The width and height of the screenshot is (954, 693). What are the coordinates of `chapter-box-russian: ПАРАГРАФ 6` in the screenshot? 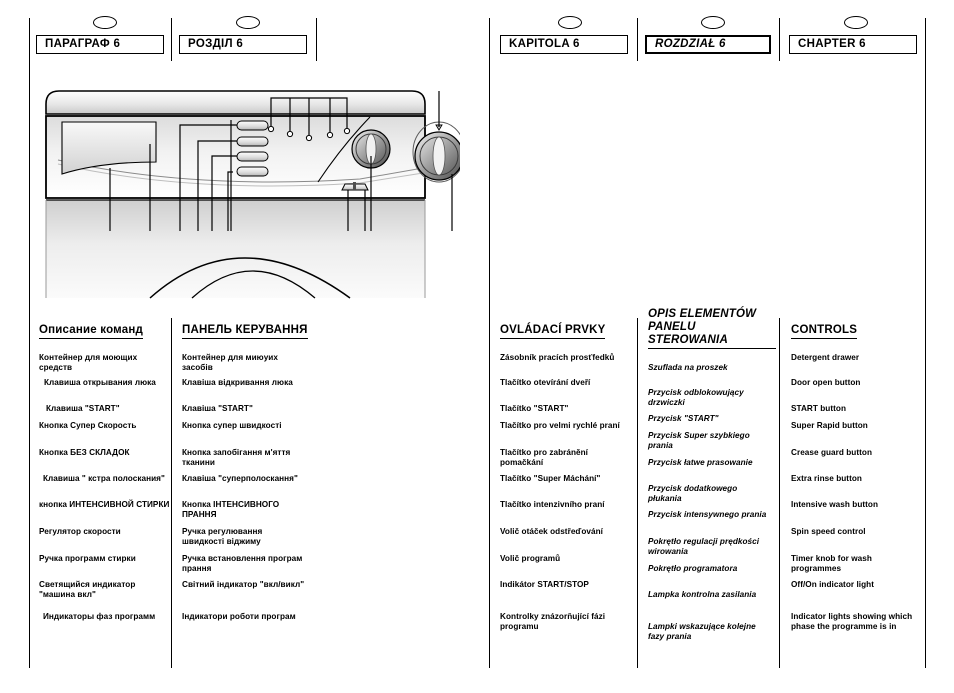 It's located at (100, 44).